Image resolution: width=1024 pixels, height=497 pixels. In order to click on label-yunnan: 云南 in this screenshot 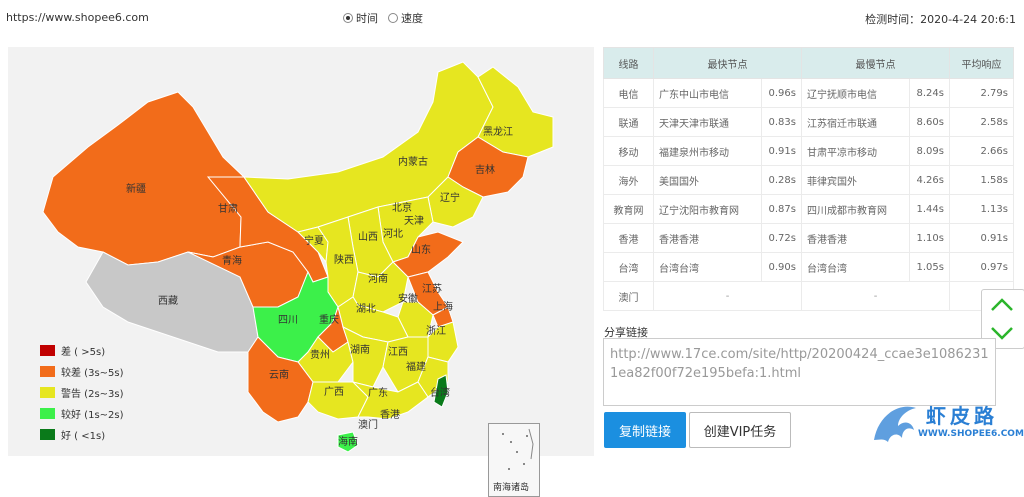, I will do `click(279, 374)`.